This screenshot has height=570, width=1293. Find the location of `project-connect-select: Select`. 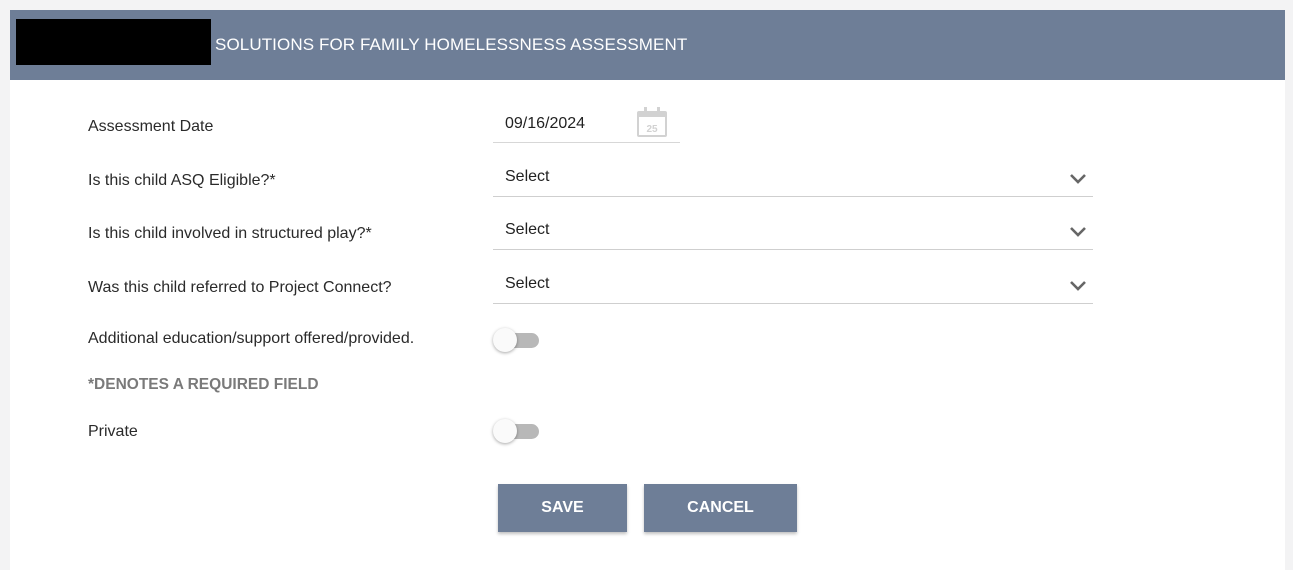

project-connect-select: Select is located at coordinates (793, 286).